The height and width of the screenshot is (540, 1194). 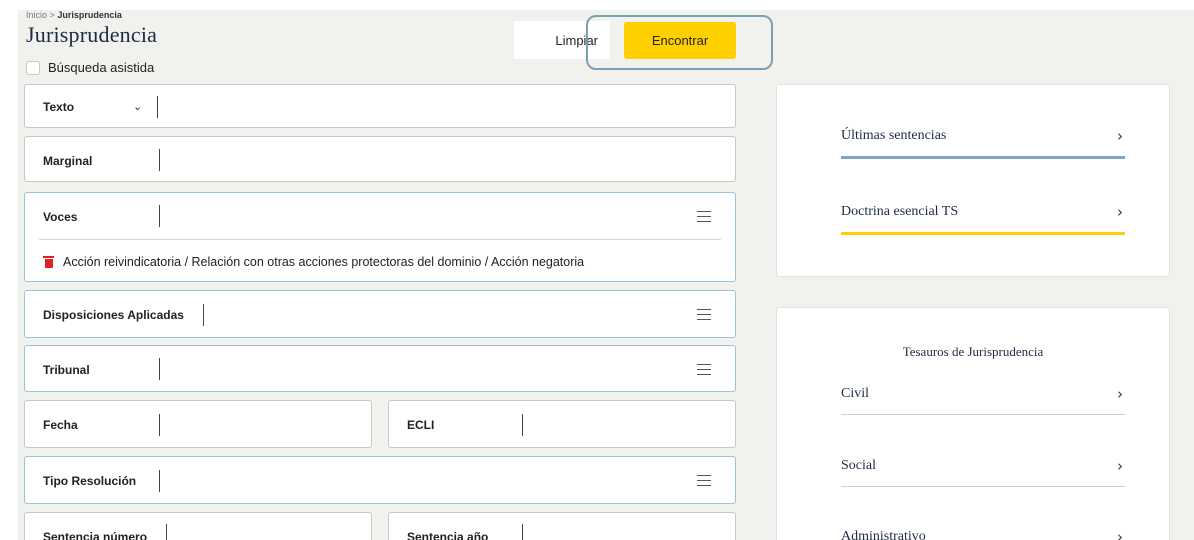 I want to click on find-button: Encontrar, so click(x=680, y=40).